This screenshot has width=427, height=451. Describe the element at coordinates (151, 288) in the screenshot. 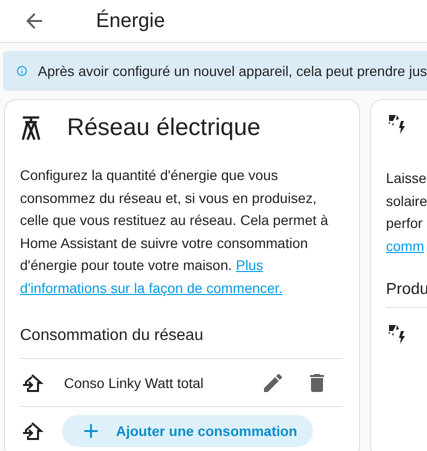

I see `help-link: d'informations sur la façon de commencer.` at that location.